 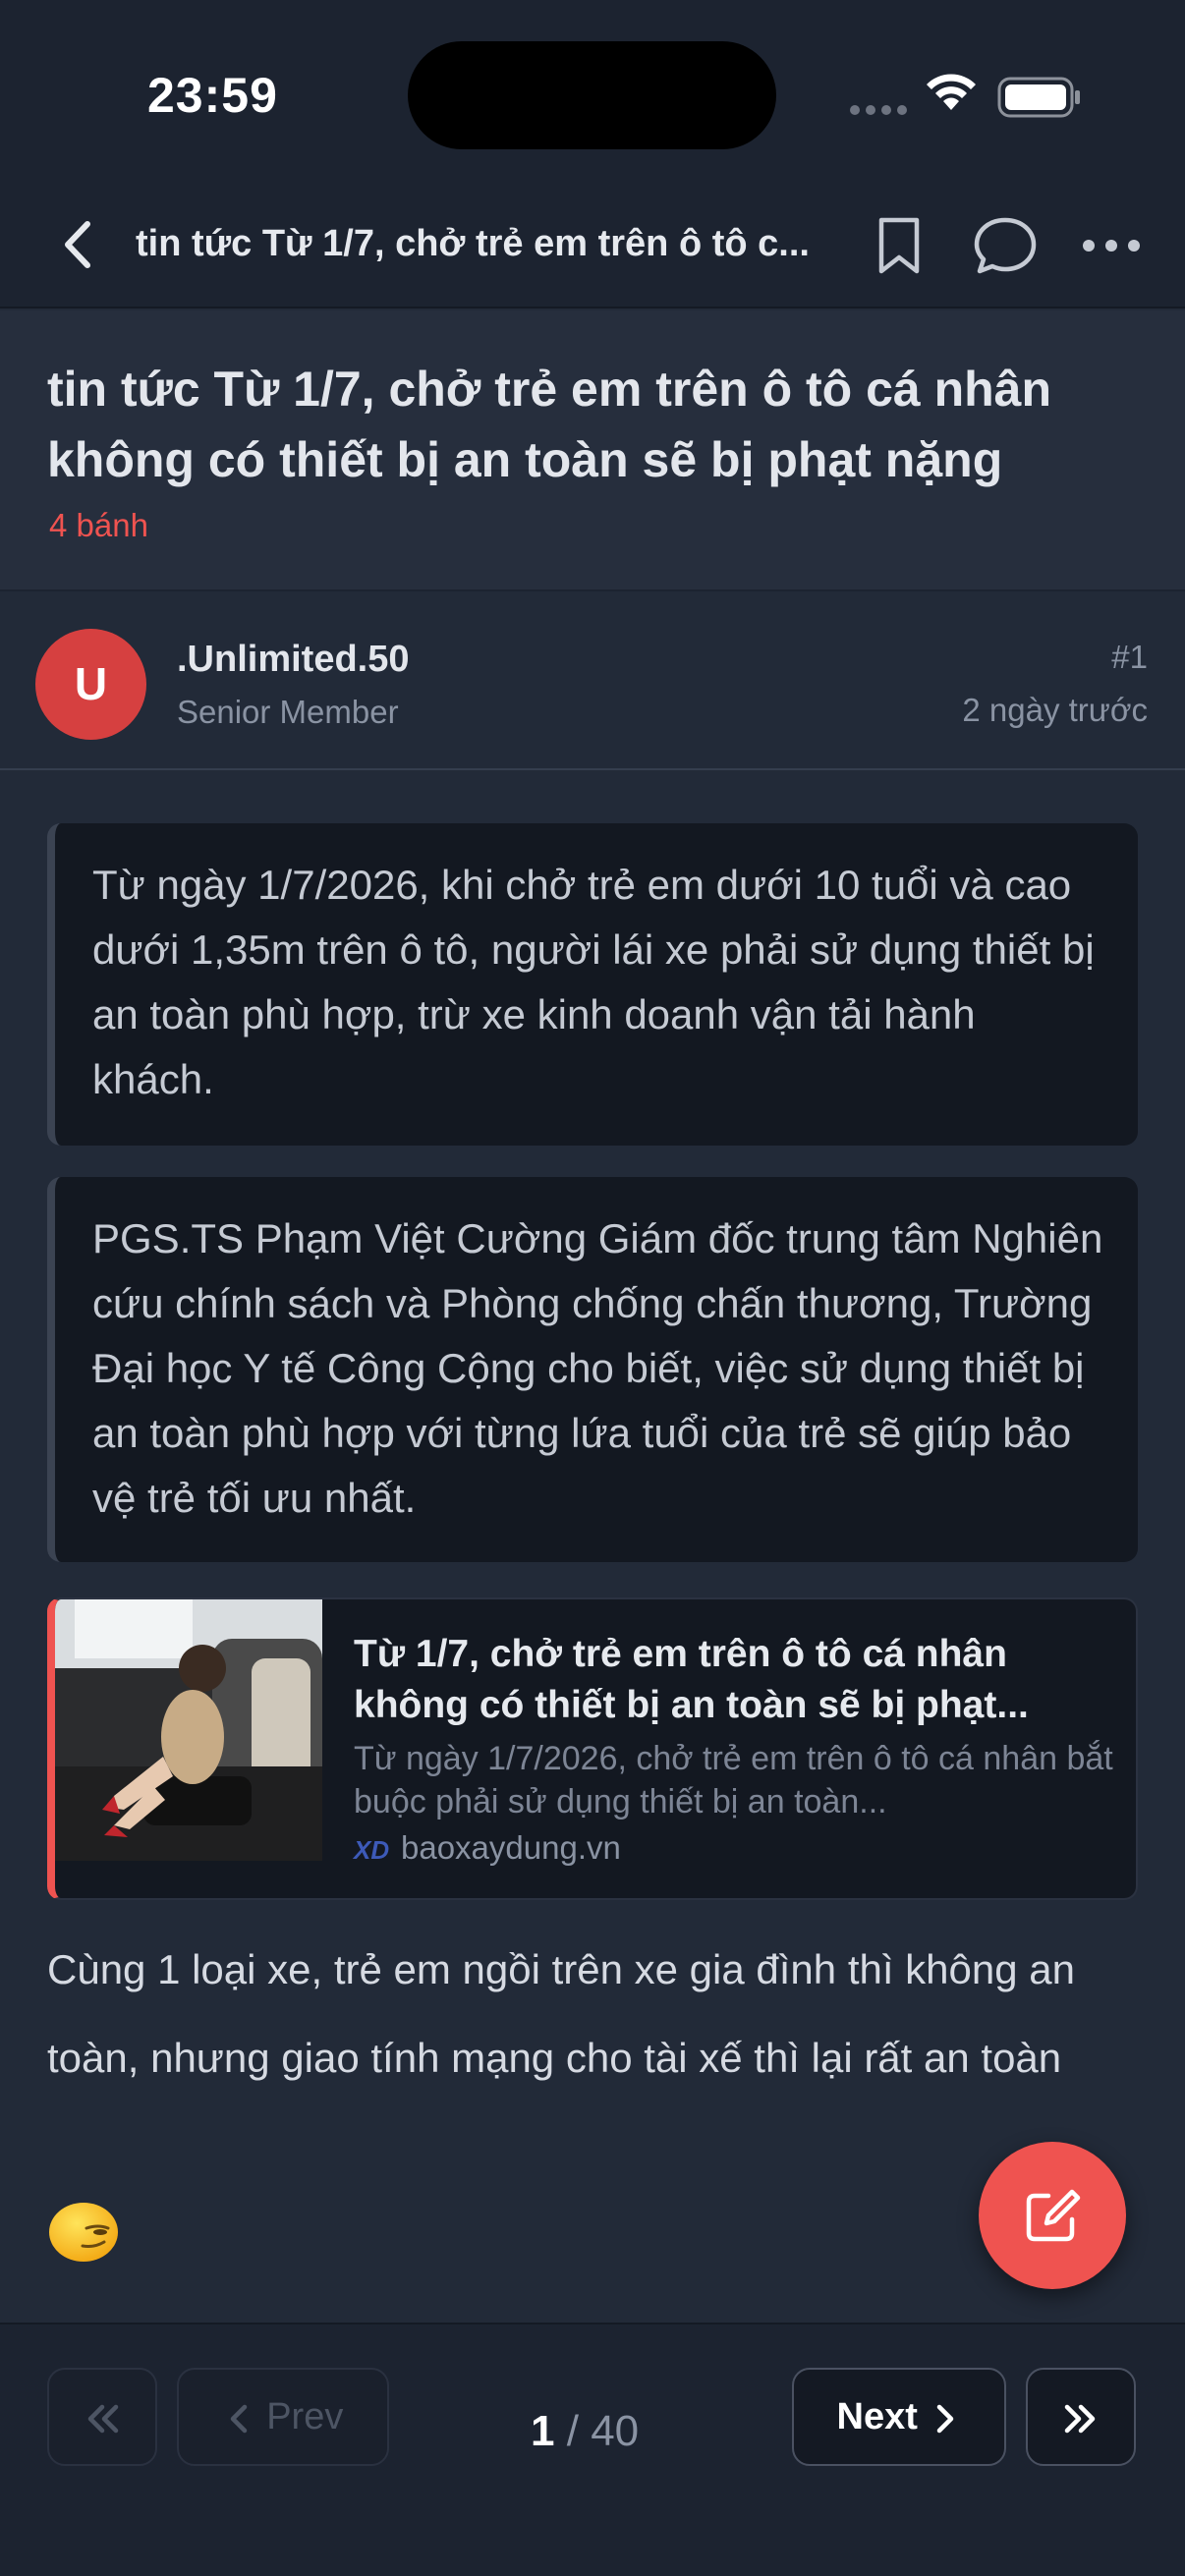 I want to click on total-pages: 40, so click(x=616, y=2431).